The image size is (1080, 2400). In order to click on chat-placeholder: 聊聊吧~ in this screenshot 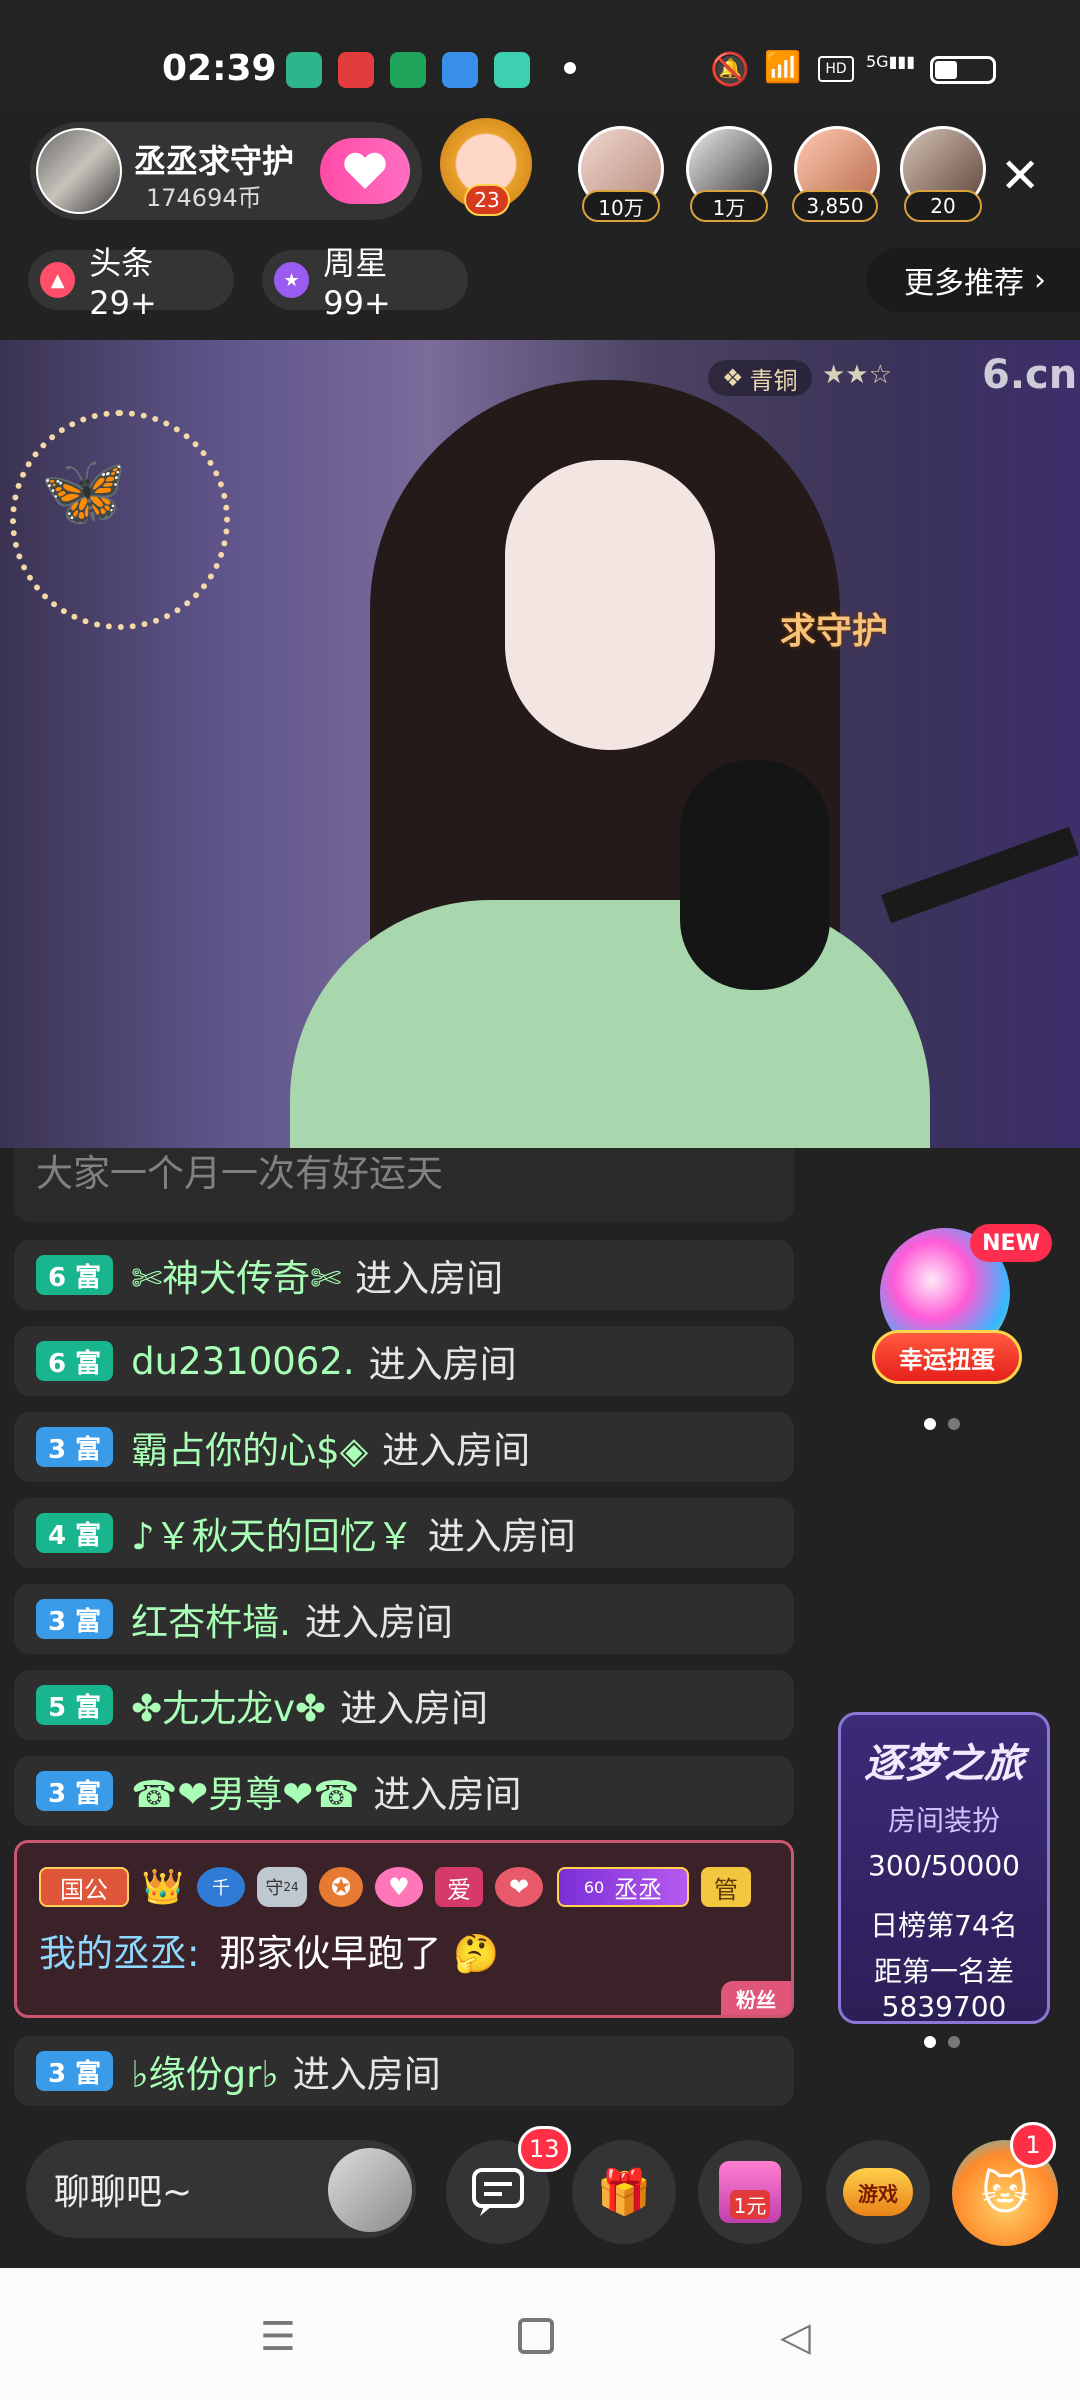, I will do `click(123, 2192)`.